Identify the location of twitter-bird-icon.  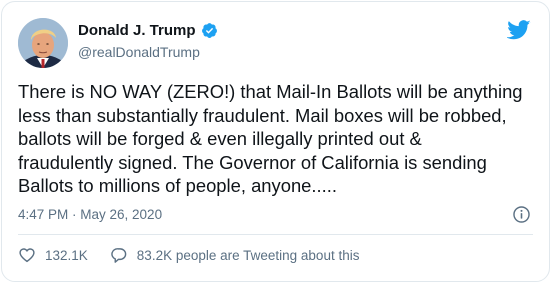
(519, 30).